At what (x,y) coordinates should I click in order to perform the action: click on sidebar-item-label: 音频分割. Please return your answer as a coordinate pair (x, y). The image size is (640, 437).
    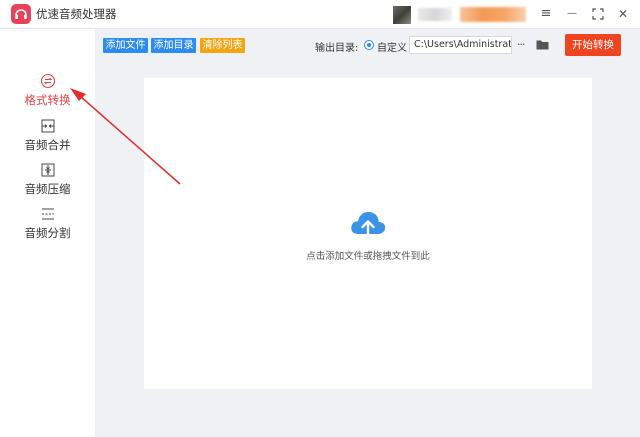
    Looking at the image, I should click on (47, 233).